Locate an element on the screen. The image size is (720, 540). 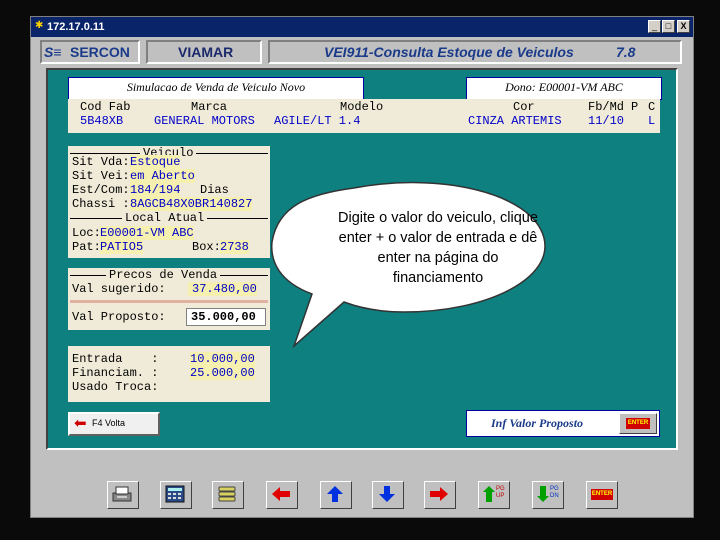
toolbar-enter-button: ENTER is located at coordinates (602, 495).